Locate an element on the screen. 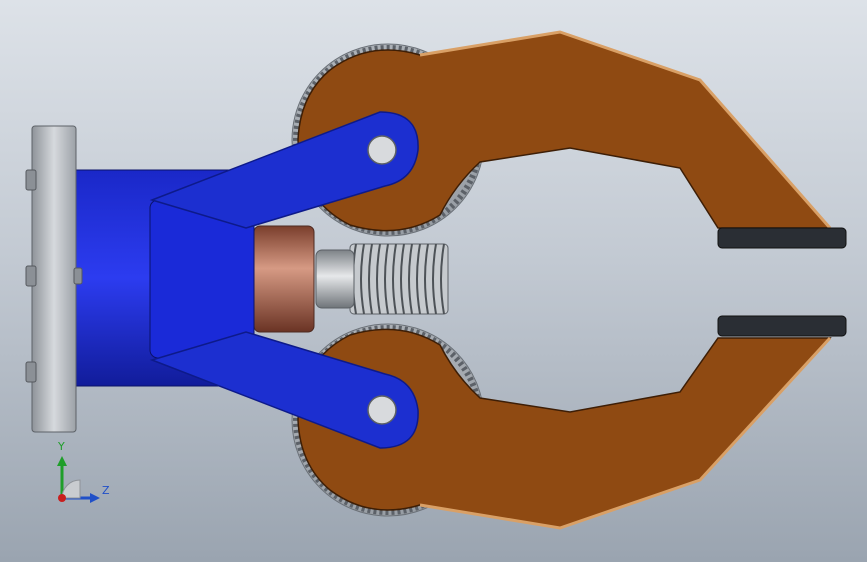  coupling is located at coordinates (284, 279).